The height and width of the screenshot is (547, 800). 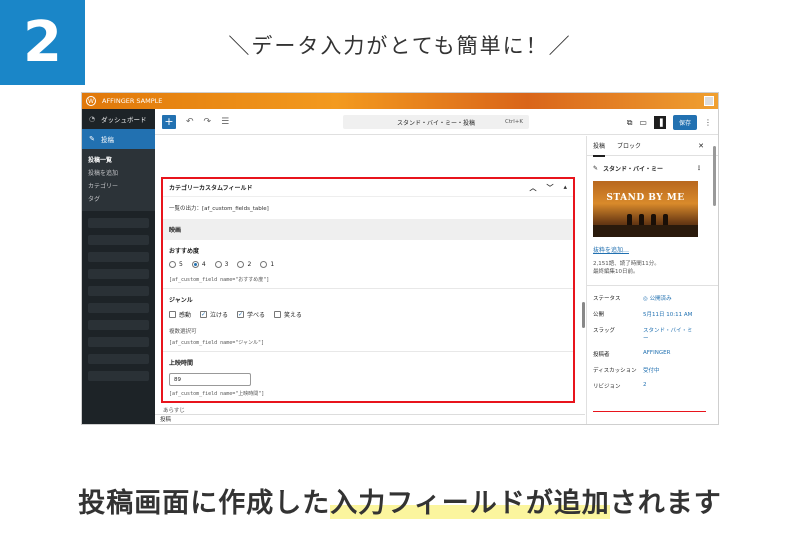 I want to click on row-value: ◎ 公開済み, so click(x=657, y=298).